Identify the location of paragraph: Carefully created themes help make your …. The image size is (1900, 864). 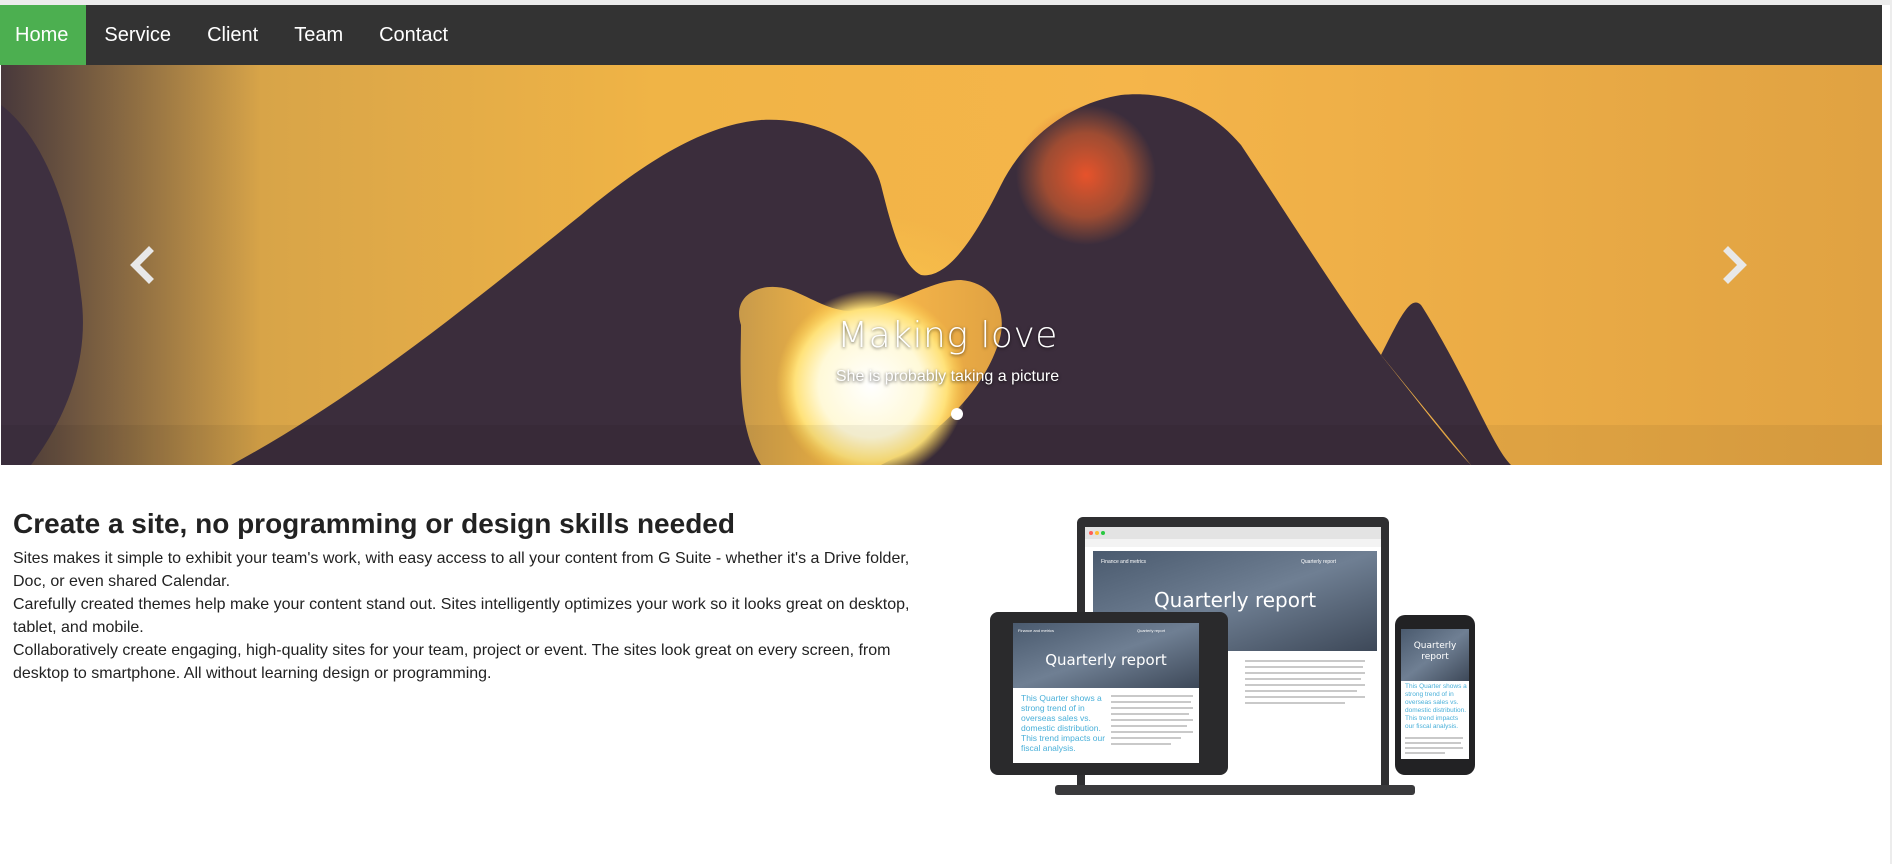
(461, 616).